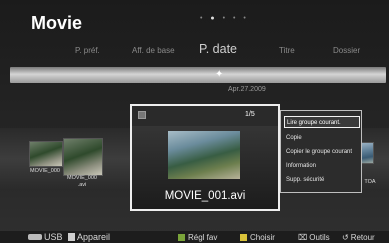 The height and width of the screenshot is (243, 389). What do you see at coordinates (322, 122) in the screenshot?
I see `menu-item-play-group: Lire groupe courant.` at bounding box center [322, 122].